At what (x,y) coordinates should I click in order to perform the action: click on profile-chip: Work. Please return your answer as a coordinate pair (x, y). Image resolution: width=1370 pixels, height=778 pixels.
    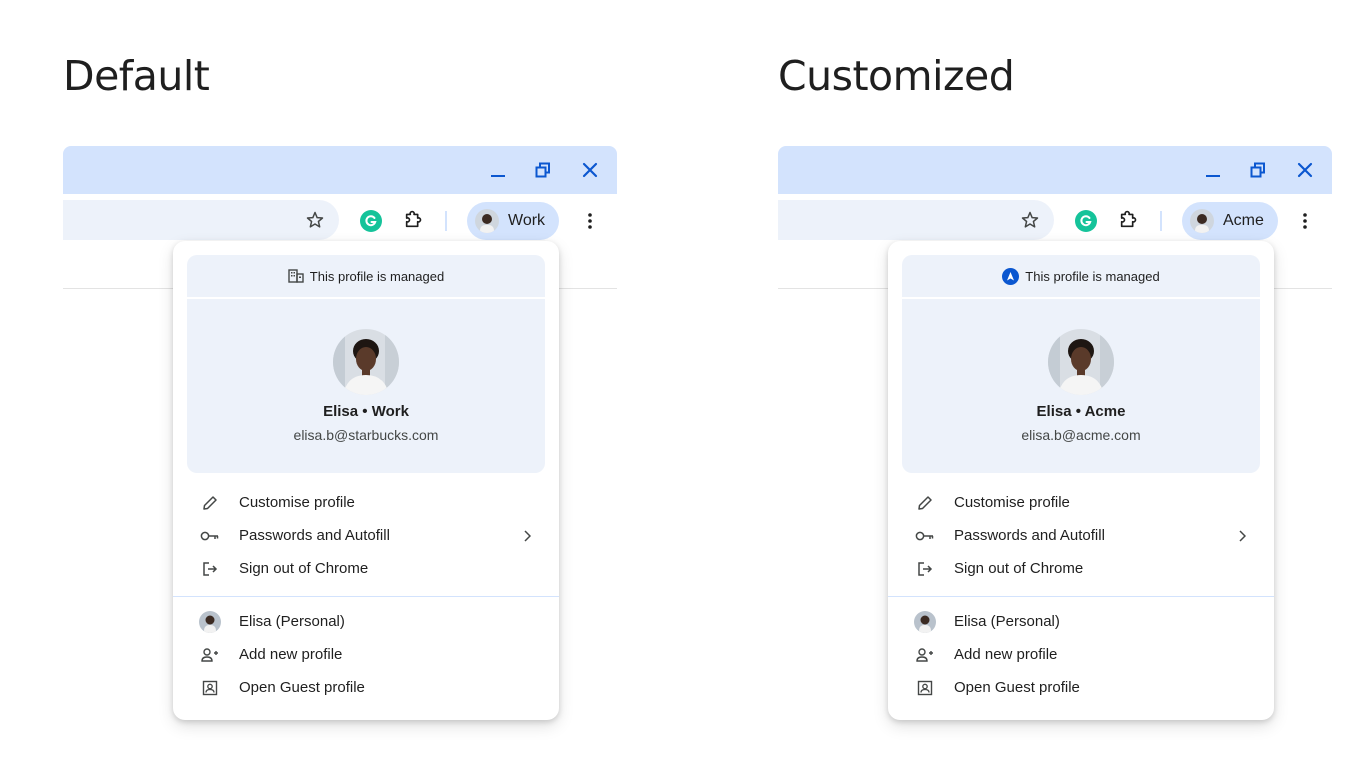
    Looking at the image, I should click on (513, 221).